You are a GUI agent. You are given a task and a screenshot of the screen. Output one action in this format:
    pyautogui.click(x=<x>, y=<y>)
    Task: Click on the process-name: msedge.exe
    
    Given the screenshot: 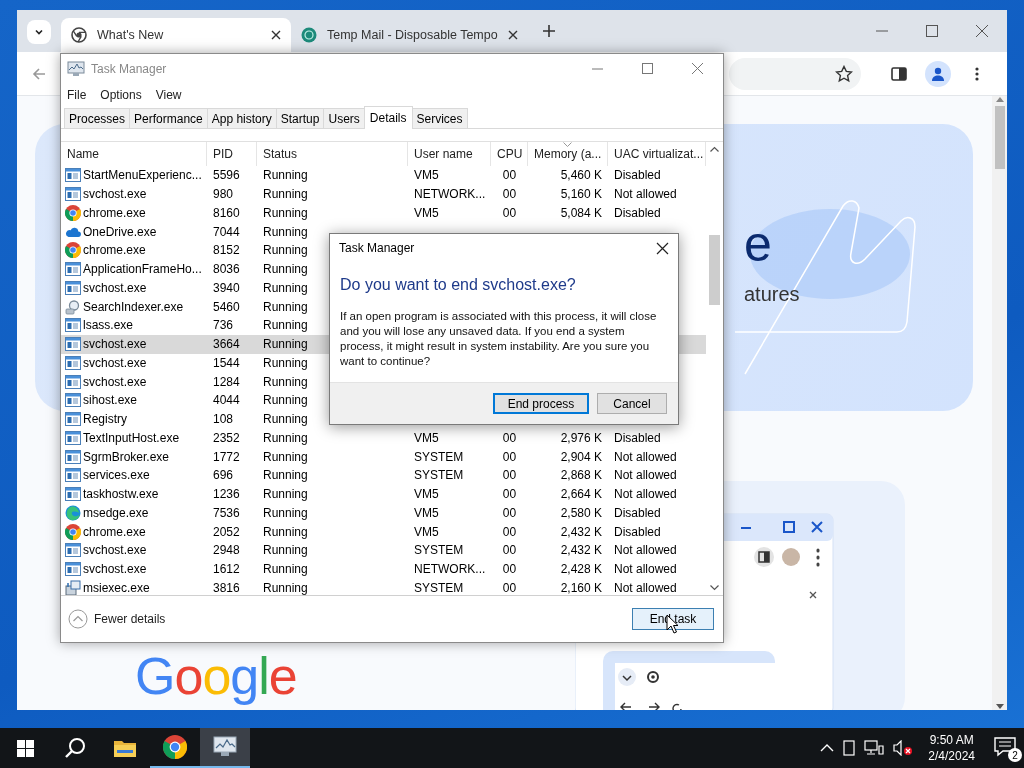 What is the action you would take?
    pyautogui.click(x=116, y=512)
    